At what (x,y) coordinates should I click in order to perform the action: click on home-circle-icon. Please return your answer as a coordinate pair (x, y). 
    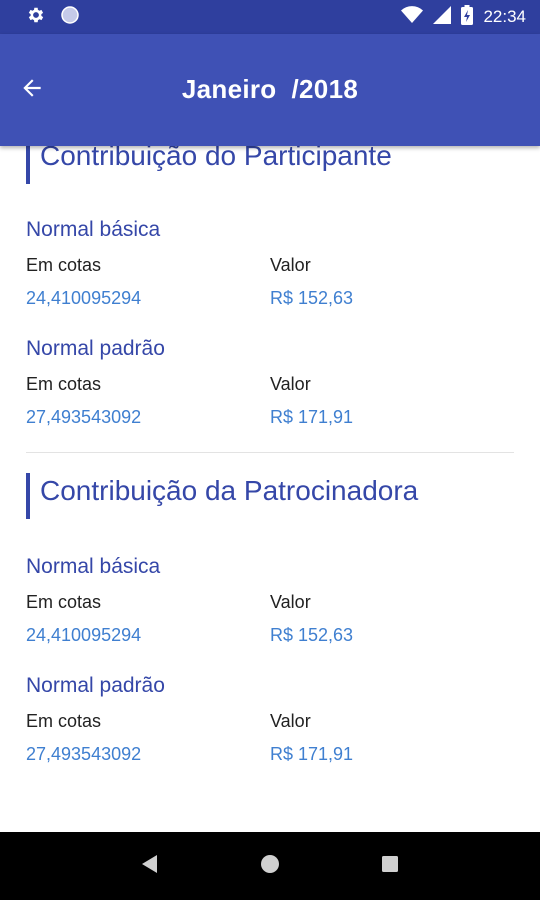
    Looking at the image, I should click on (270, 866).